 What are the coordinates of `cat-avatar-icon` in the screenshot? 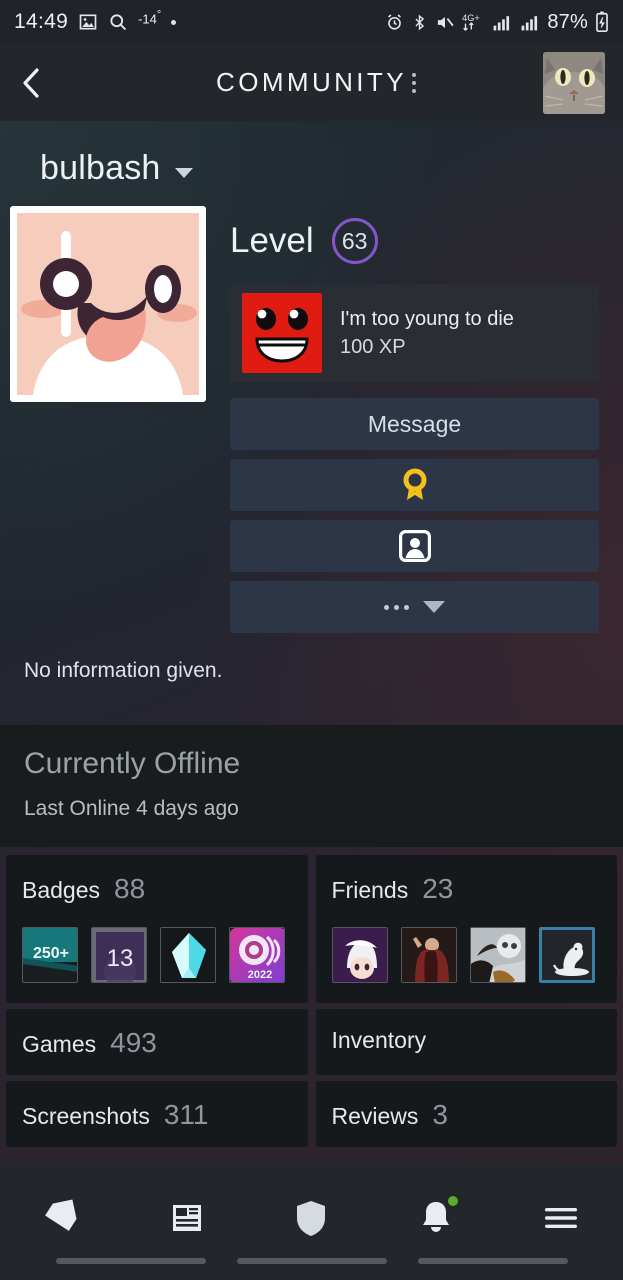 It's located at (574, 82).